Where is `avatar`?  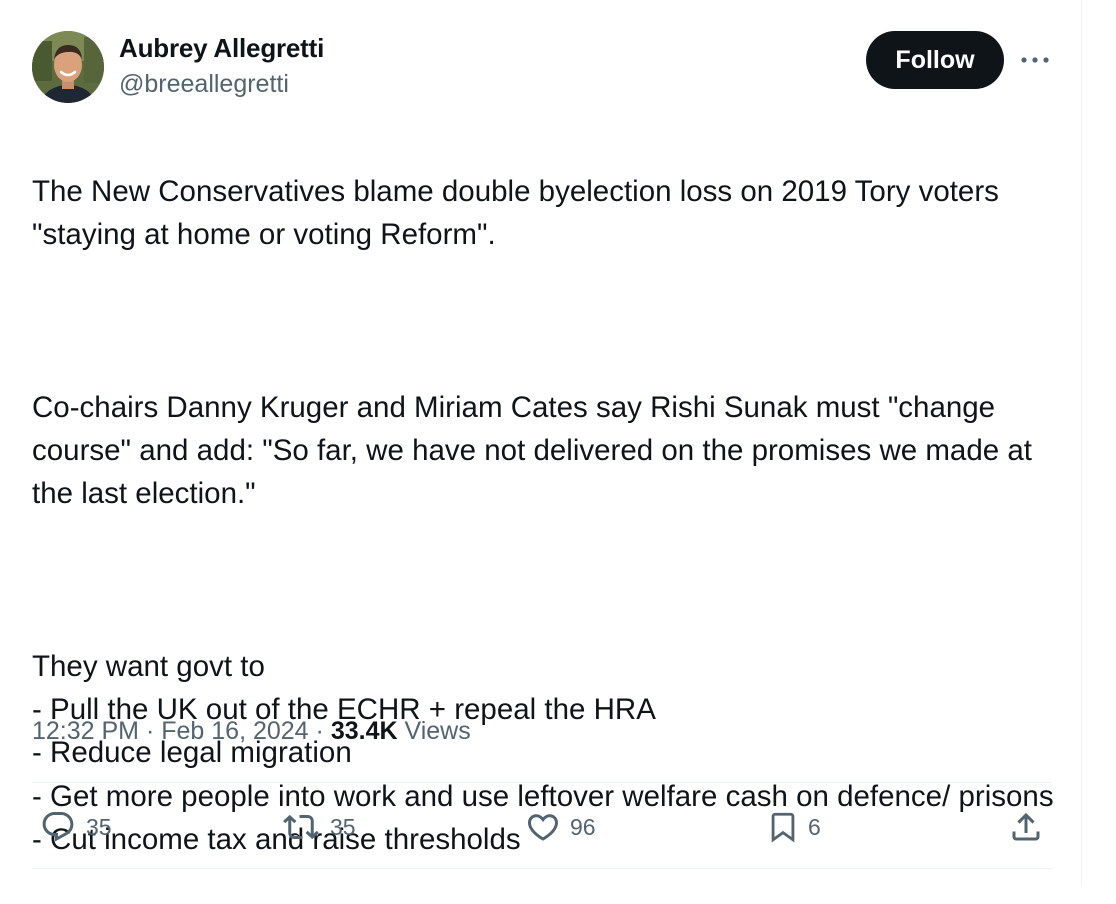
avatar is located at coordinates (68, 67).